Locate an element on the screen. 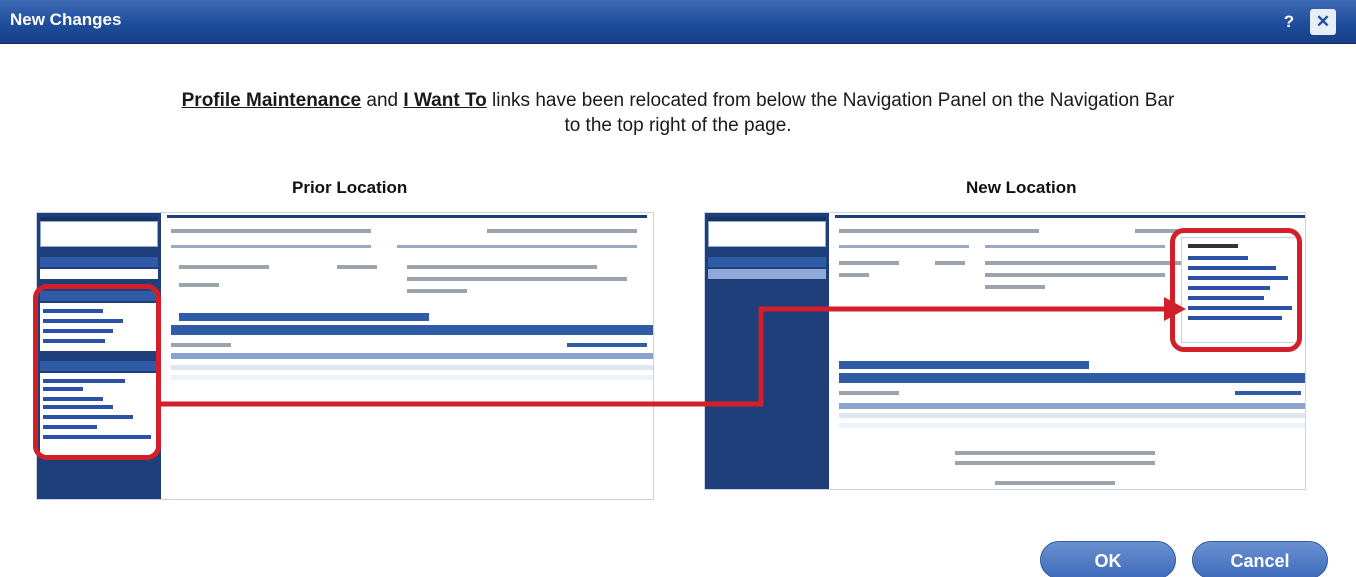 The width and height of the screenshot is (1356, 577). profile-maintenance-text: Profile Maintenance is located at coordinates (271, 100).